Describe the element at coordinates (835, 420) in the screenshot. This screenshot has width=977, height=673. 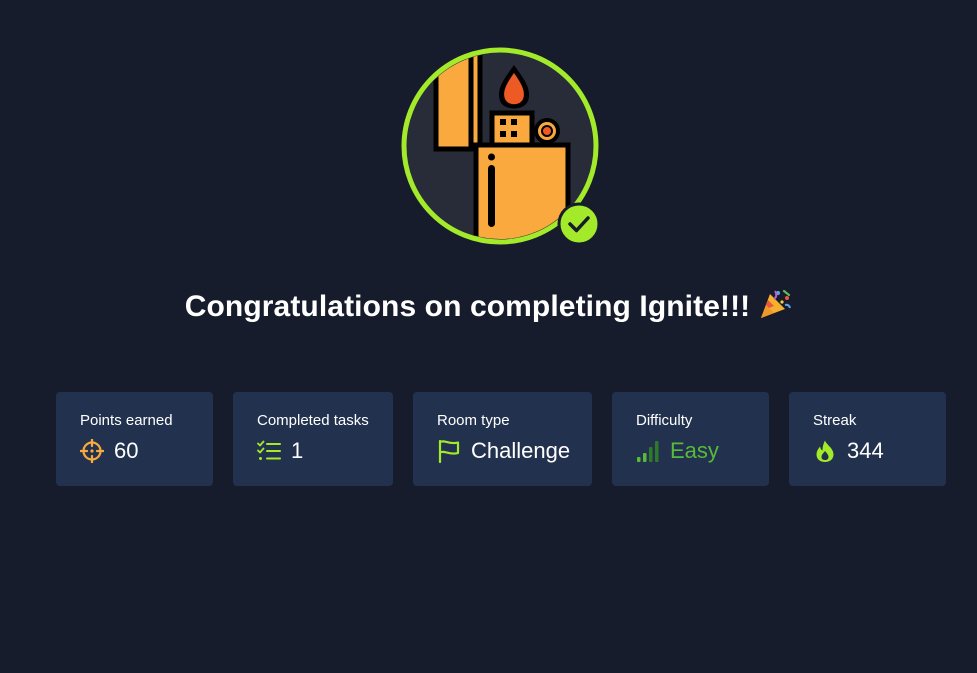
I see `streak-label: Streak` at that location.